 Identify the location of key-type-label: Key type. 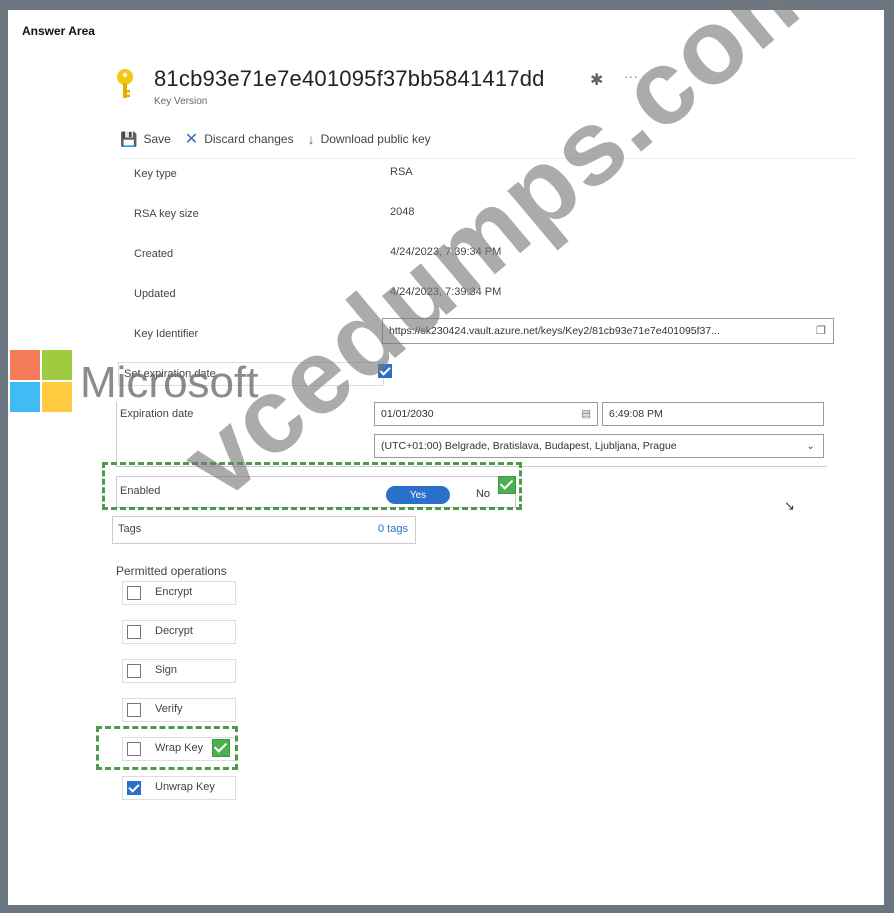
(155, 174).